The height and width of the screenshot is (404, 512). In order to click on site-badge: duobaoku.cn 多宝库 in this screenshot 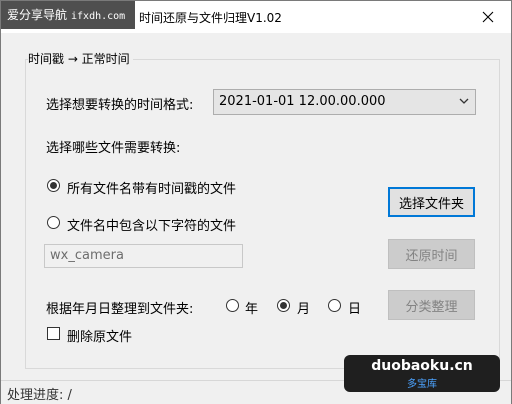, I will do `click(422, 373)`.